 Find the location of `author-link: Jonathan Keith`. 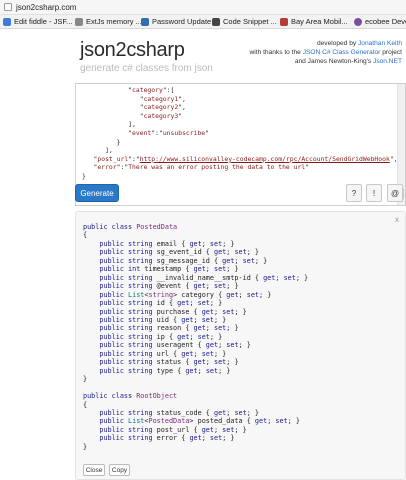

author-link: Jonathan Keith is located at coordinates (380, 43).